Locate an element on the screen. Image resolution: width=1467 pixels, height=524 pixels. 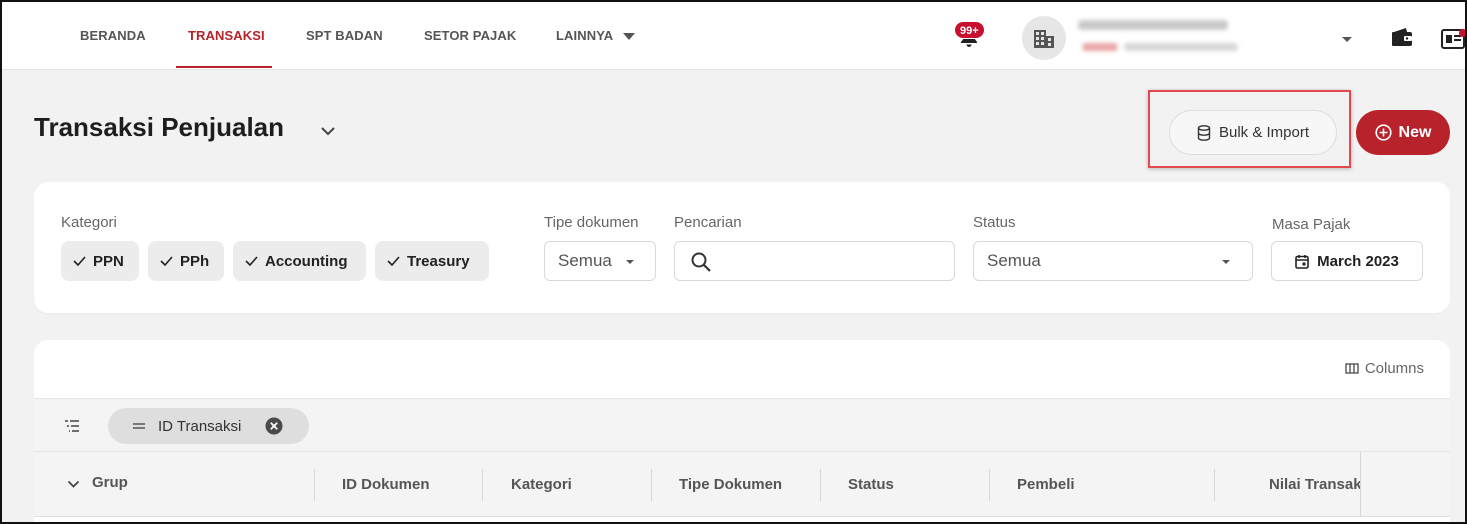
redacted-company-npwp is located at coordinates (1181, 47).